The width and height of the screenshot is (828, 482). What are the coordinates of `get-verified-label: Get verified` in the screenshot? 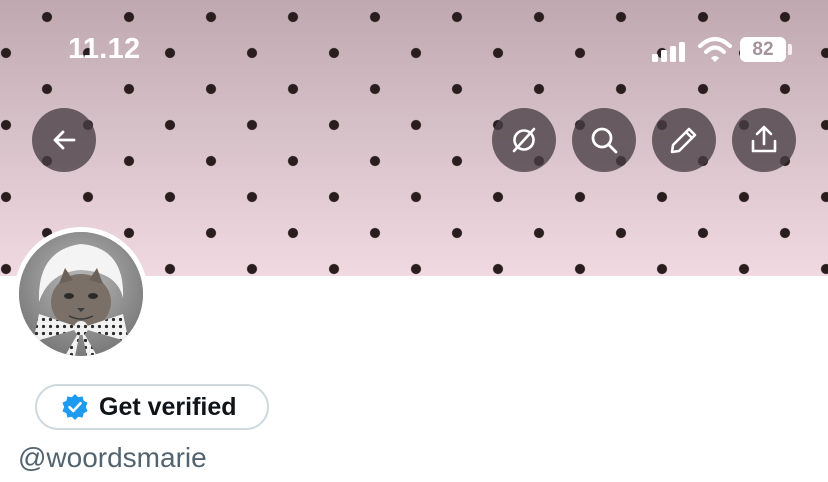 It's located at (168, 406).